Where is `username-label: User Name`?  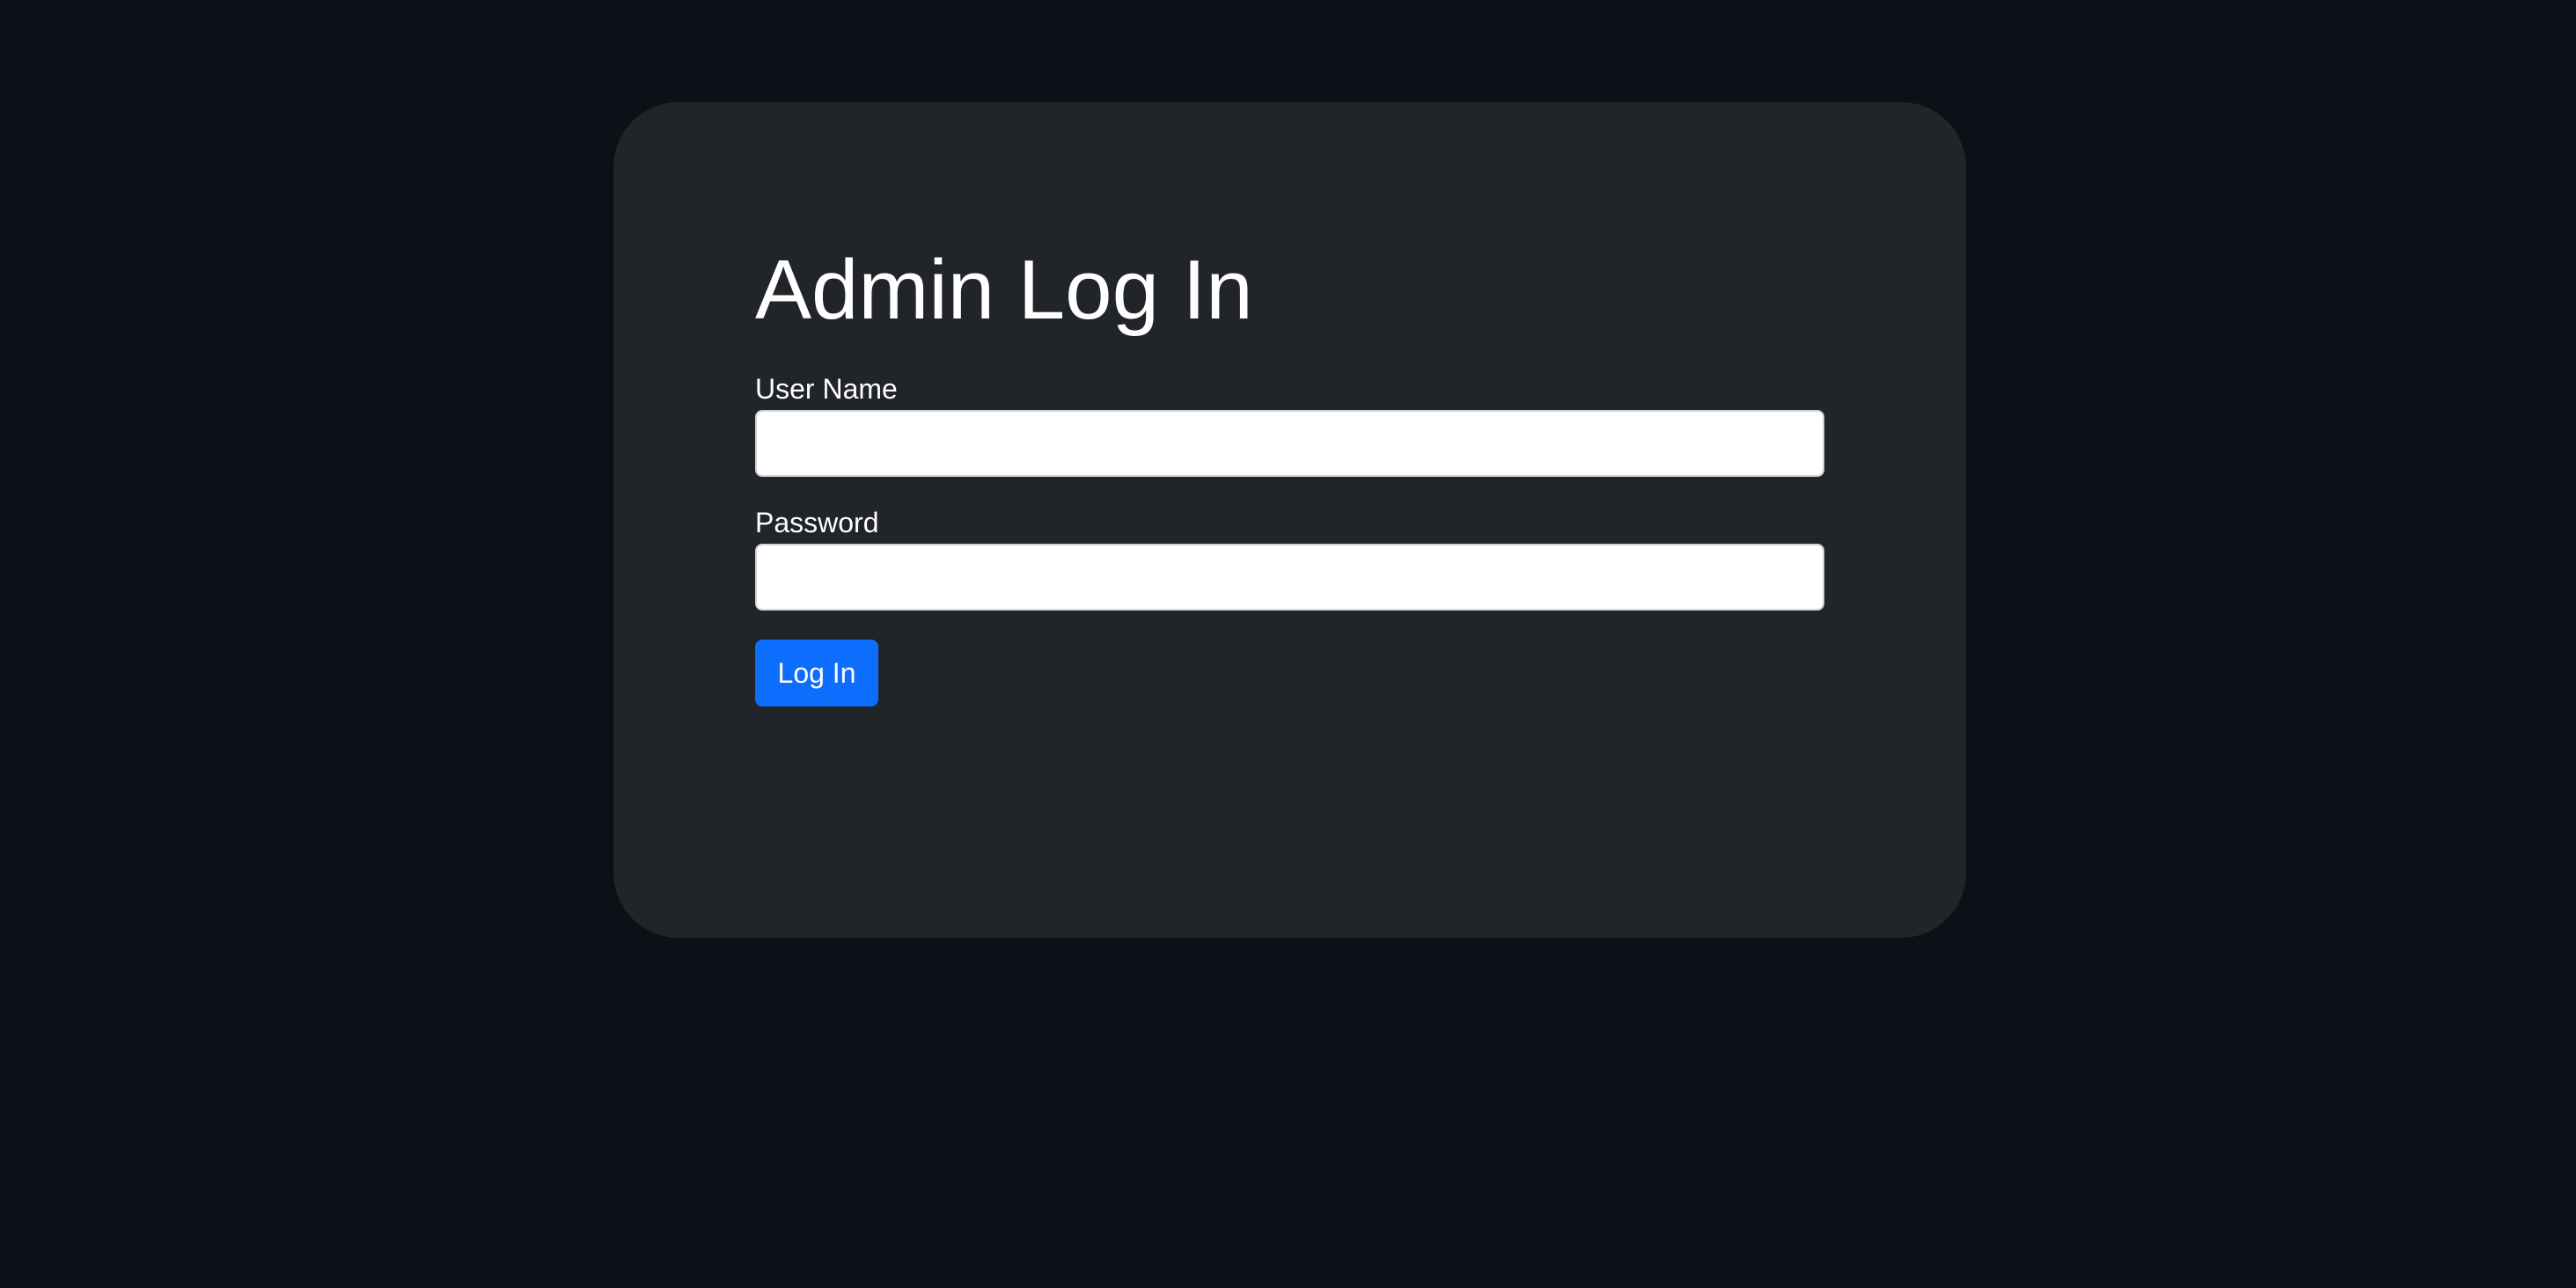 username-label: User Name is located at coordinates (826, 389).